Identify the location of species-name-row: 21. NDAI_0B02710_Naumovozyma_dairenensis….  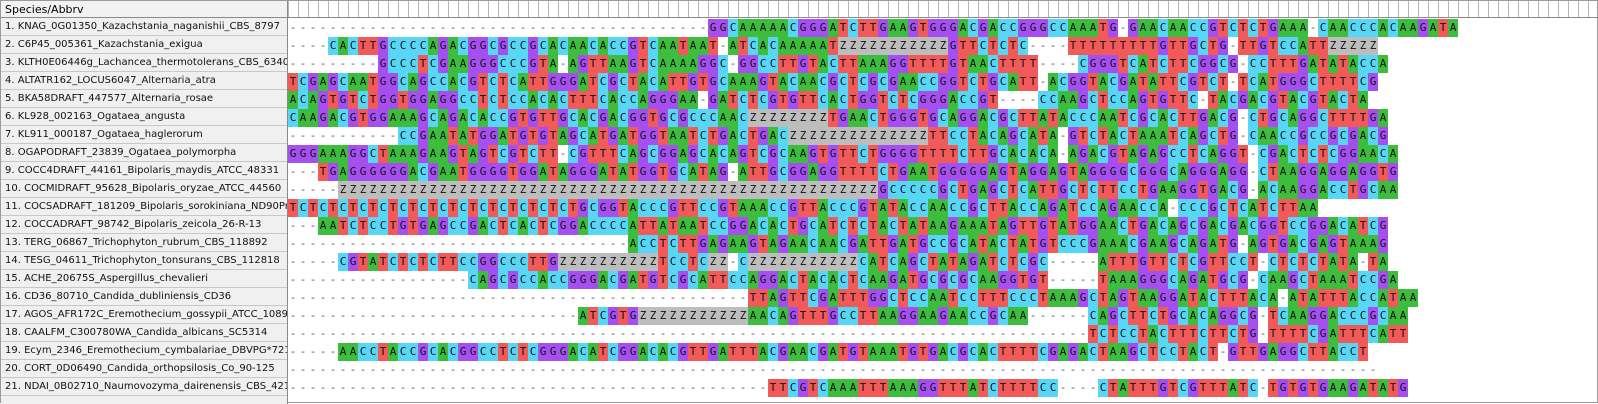
(144, 387).